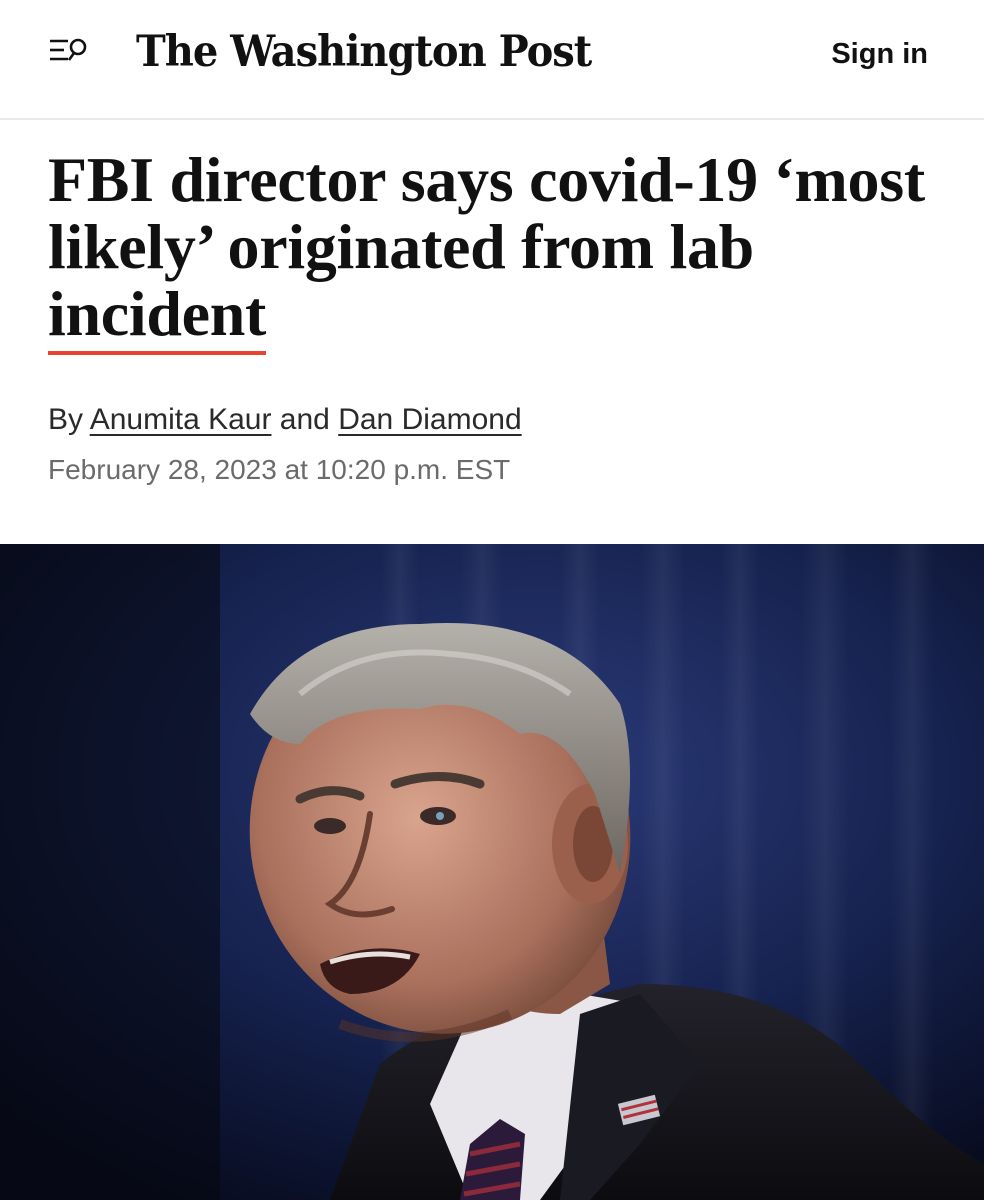 The width and height of the screenshot is (984, 1200). I want to click on publish-timestamp: February 28, 2023 at 10:20 p.m. EST, so click(279, 469).